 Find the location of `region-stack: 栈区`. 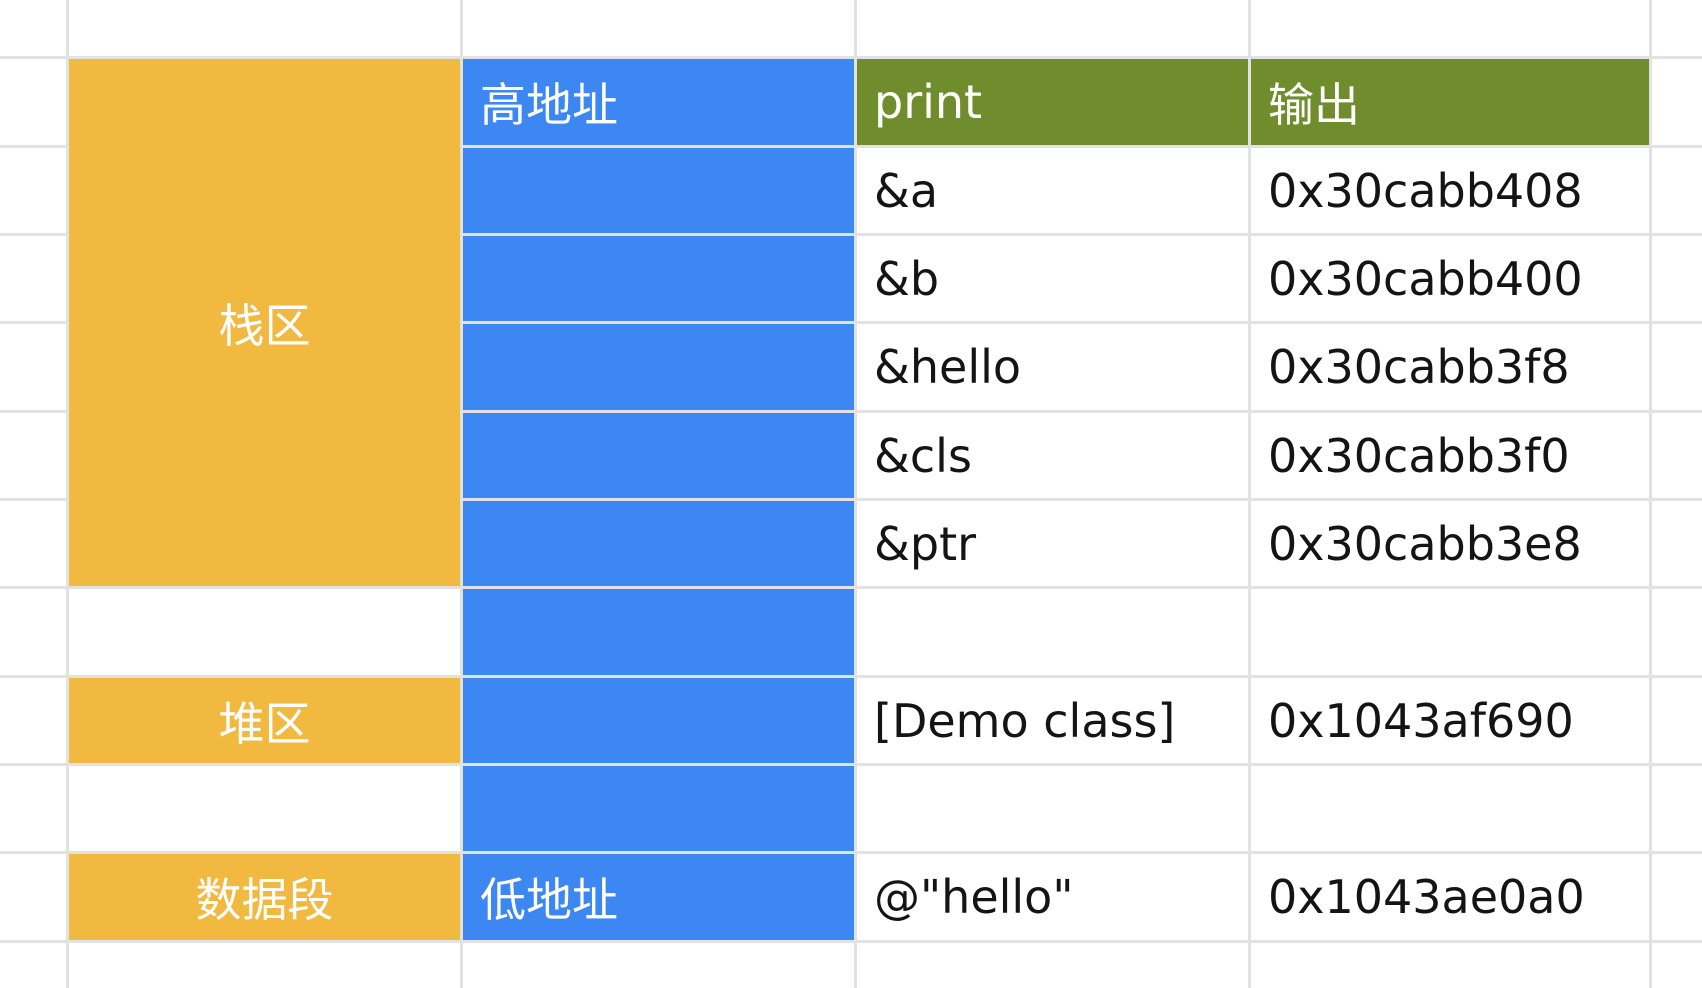

region-stack: 栈区 is located at coordinates (264, 322).